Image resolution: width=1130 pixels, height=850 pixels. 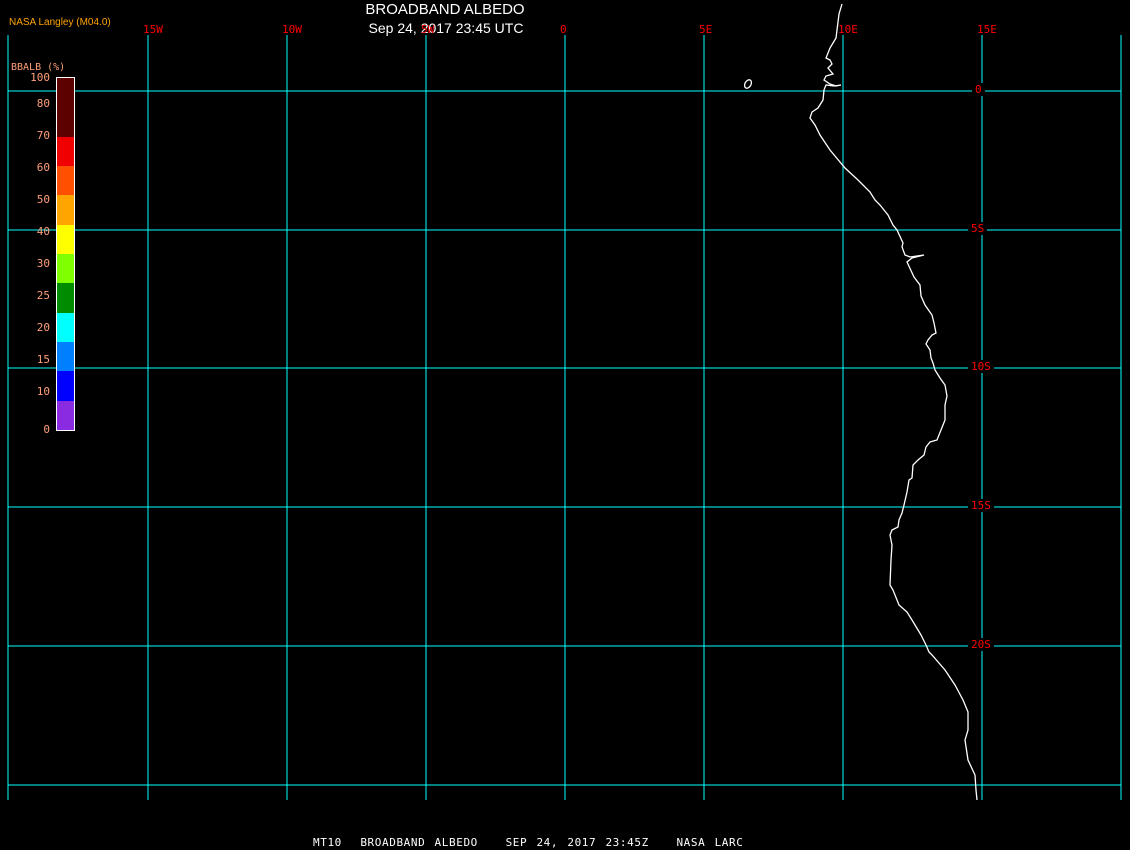 What do you see at coordinates (981, 366) in the screenshot?
I see `latitude-label: 10S` at bounding box center [981, 366].